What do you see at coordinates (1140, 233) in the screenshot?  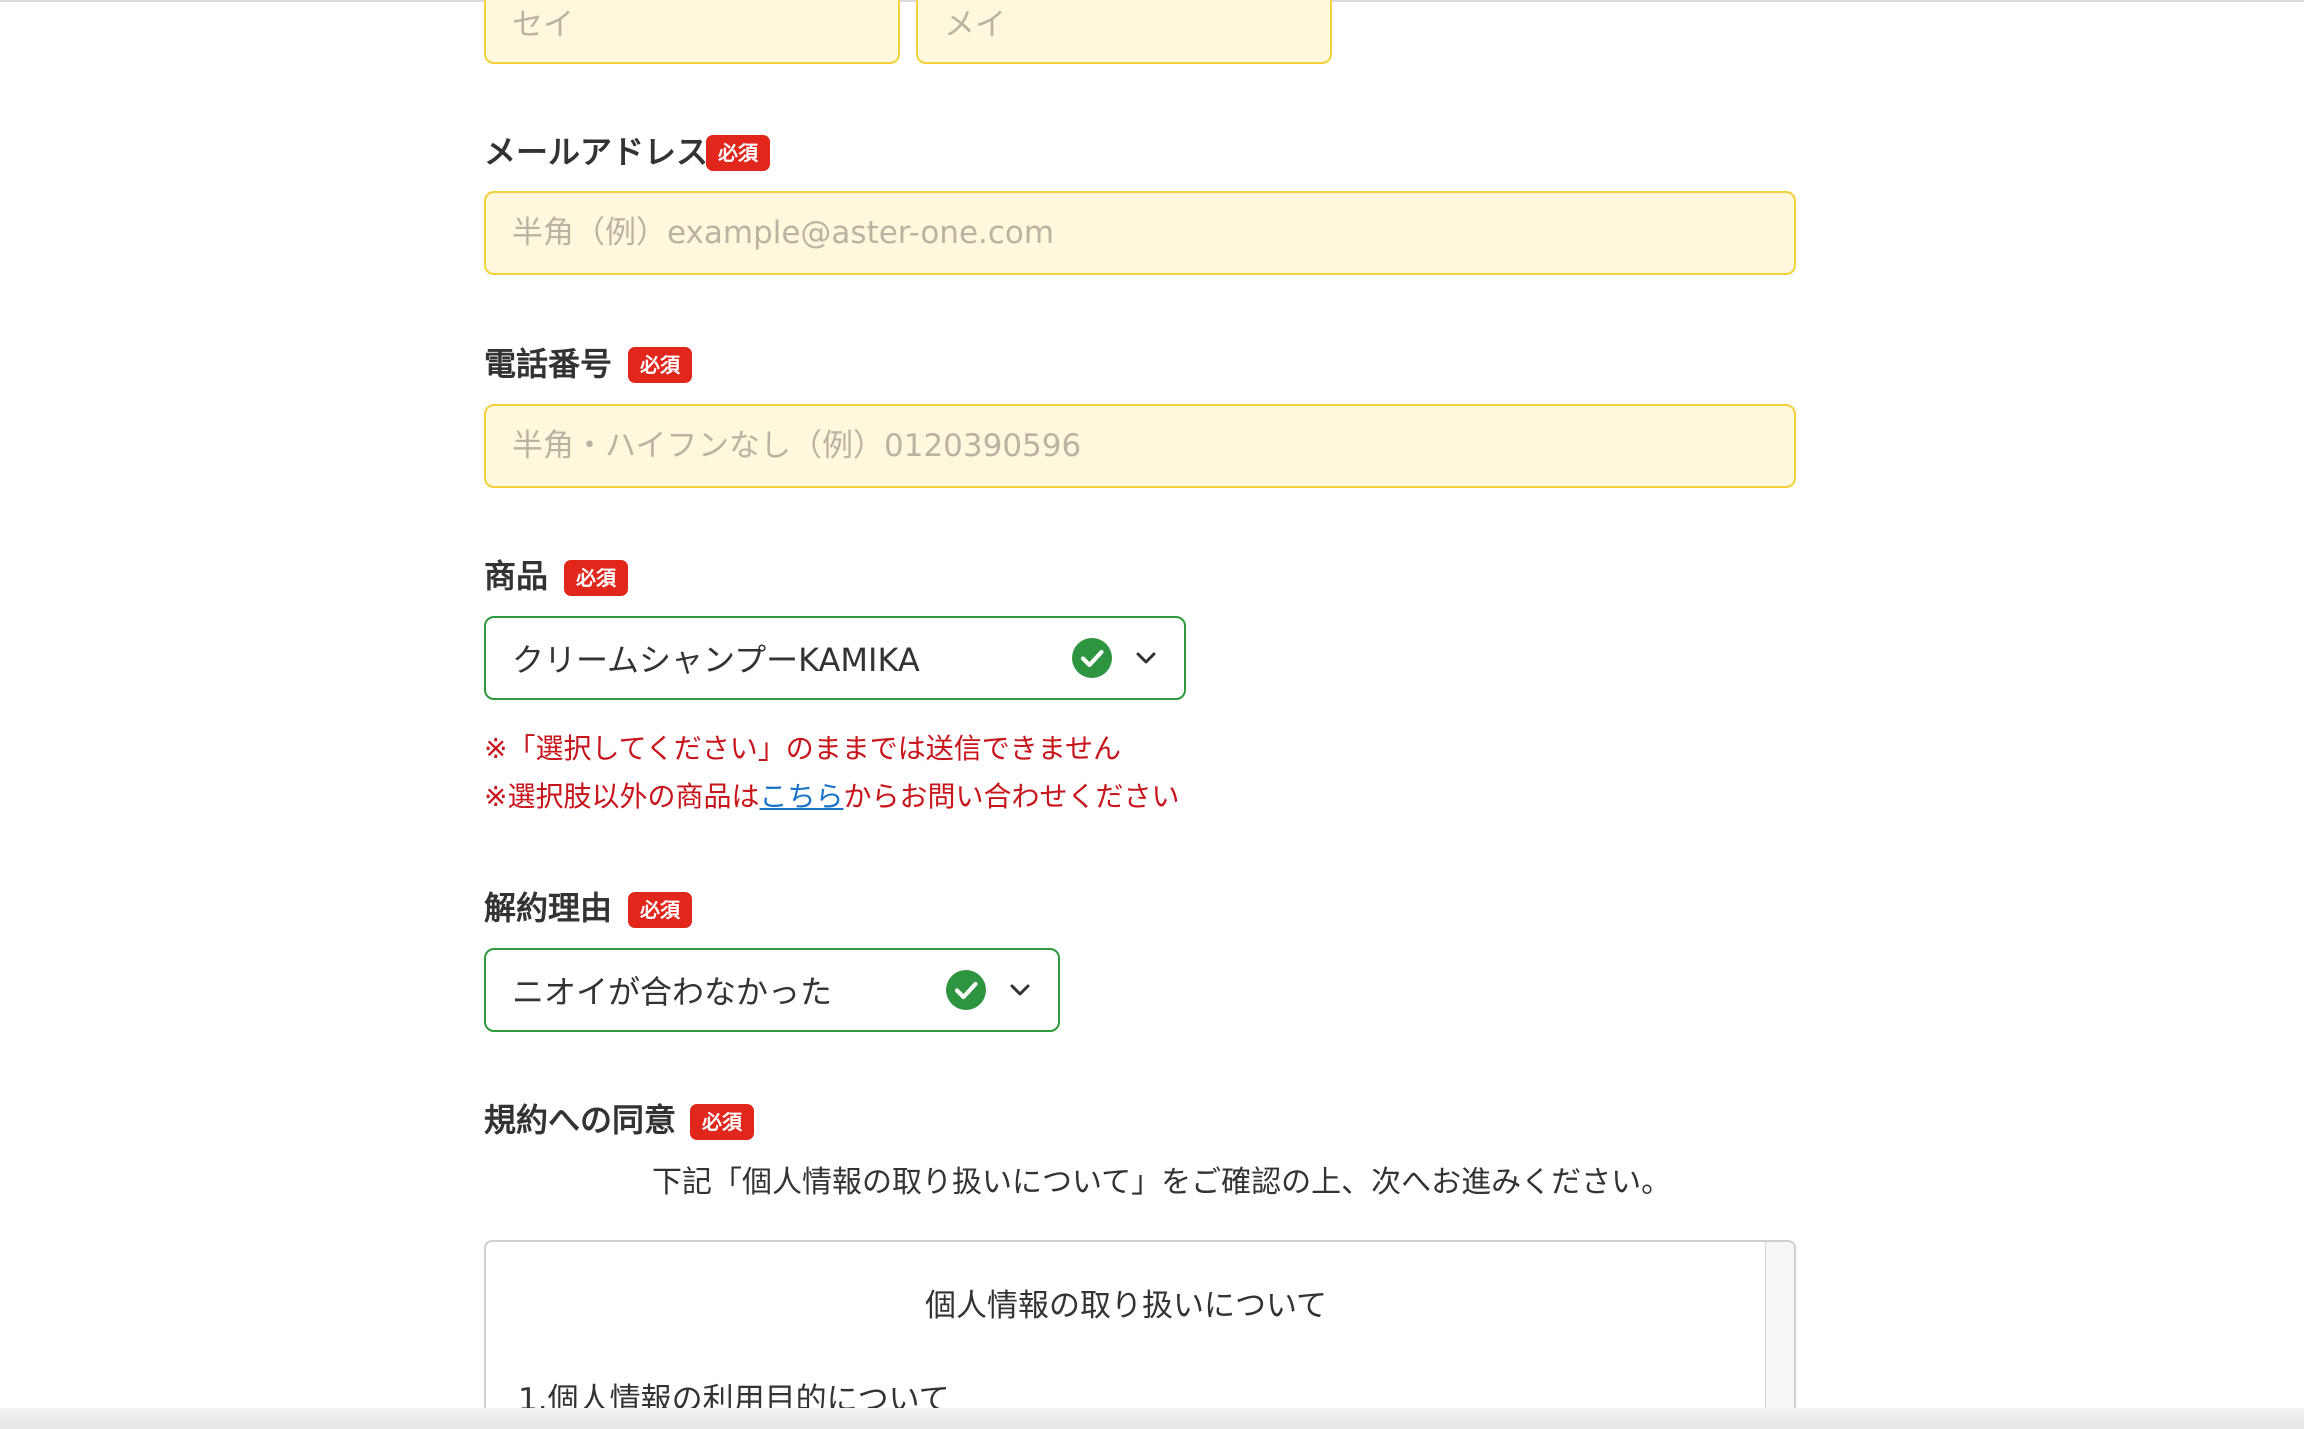 I see `email-input` at bounding box center [1140, 233].